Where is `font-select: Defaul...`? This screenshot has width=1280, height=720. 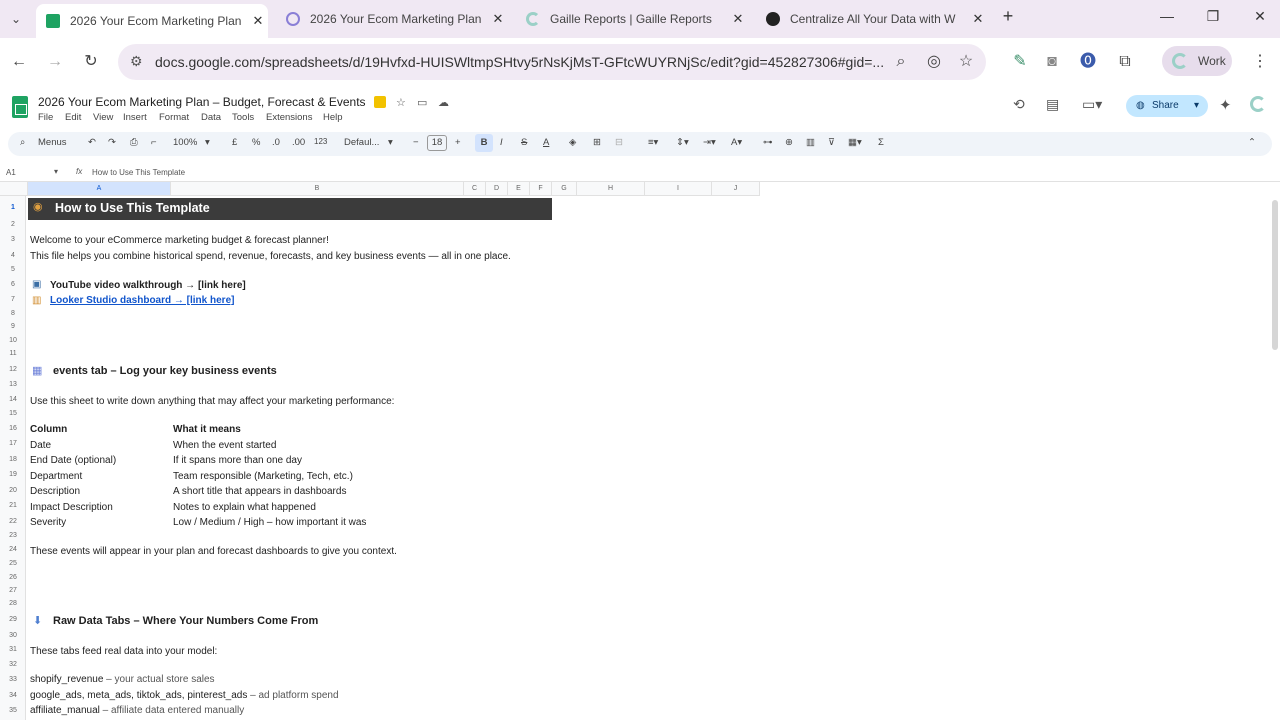 font-select: Defaul... is located at coordinates (361, 142).